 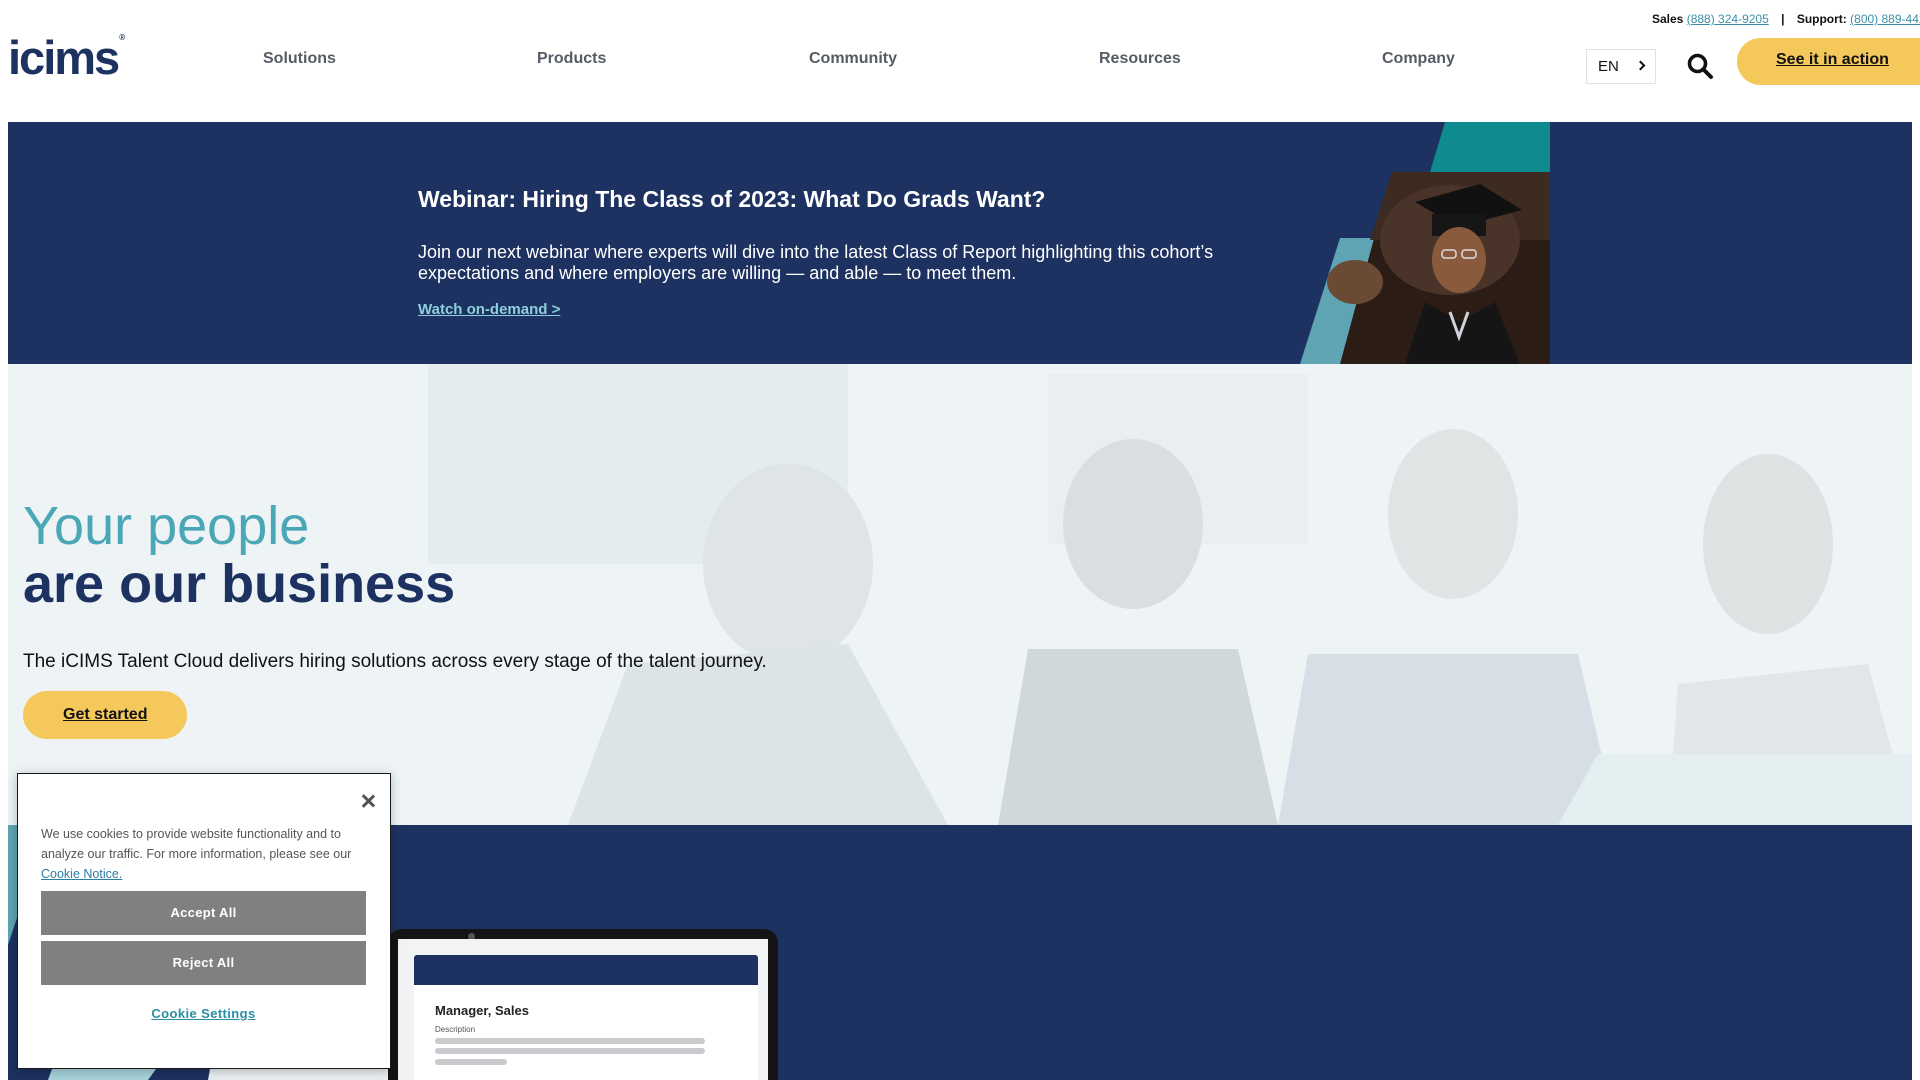 What do you see at coordinates (586, 1032) in the screenshot?
I see `job-card: Manager, Sales Description` at bounding box center [586, 1032].